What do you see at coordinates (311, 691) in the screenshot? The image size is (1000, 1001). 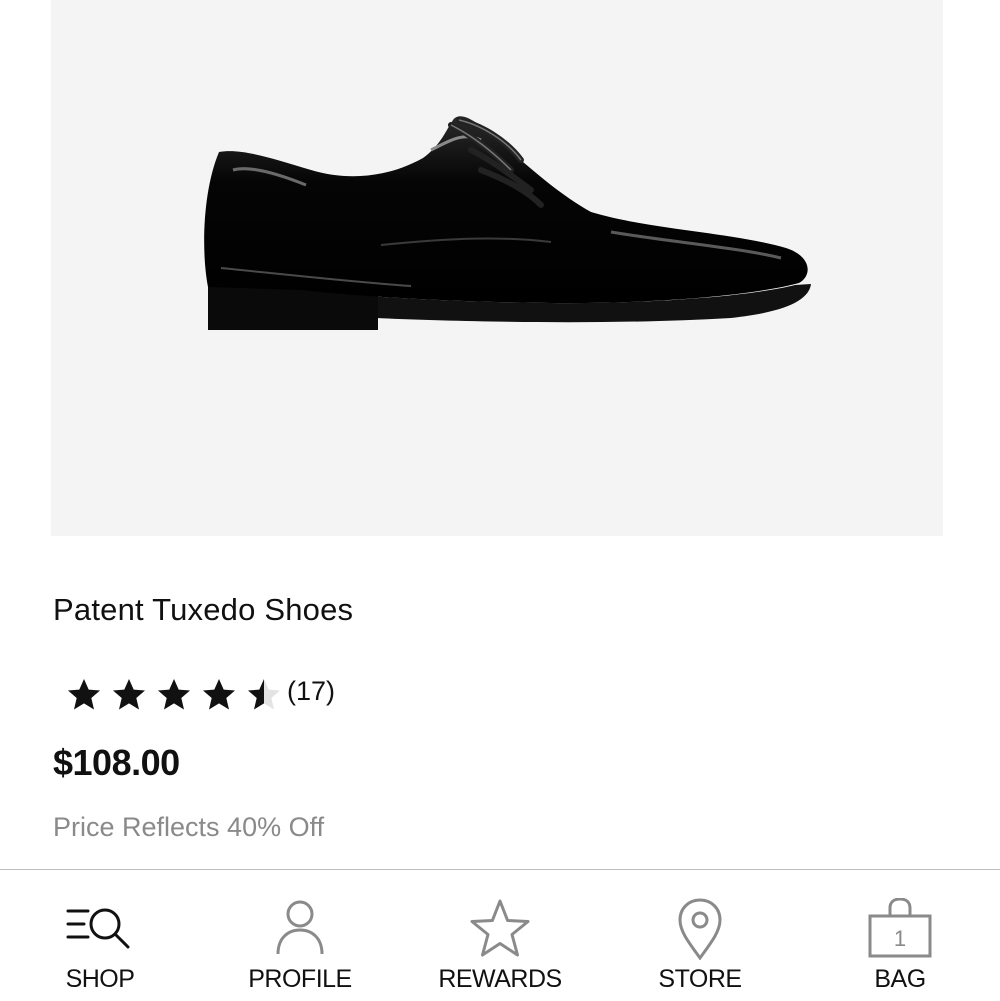 I see `review-count: (17)` at bounding box center [311, 691].